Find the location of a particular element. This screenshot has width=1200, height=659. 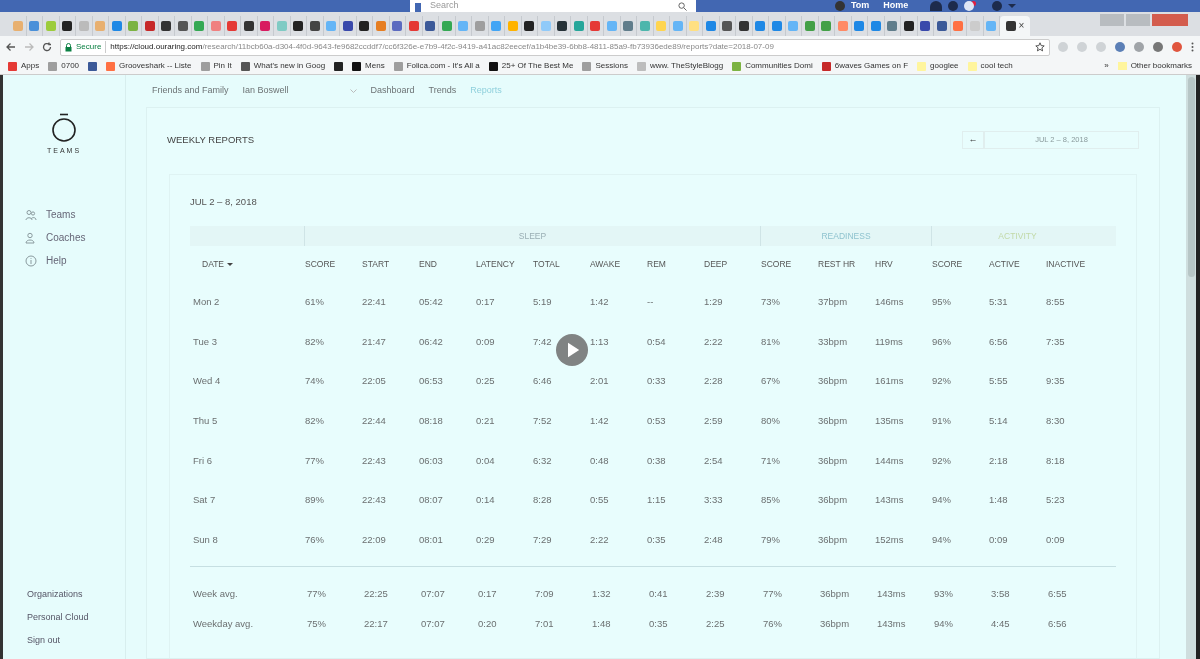

table-cell-text: 5:19 is located at coordinates (543, 301).